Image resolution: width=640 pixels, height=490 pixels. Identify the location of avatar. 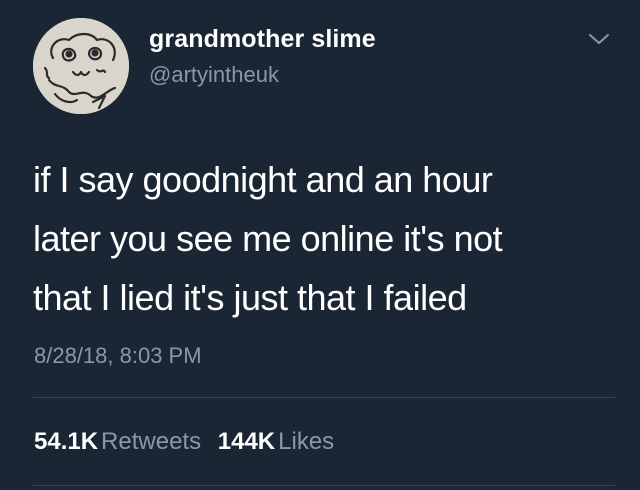
(81, 66).